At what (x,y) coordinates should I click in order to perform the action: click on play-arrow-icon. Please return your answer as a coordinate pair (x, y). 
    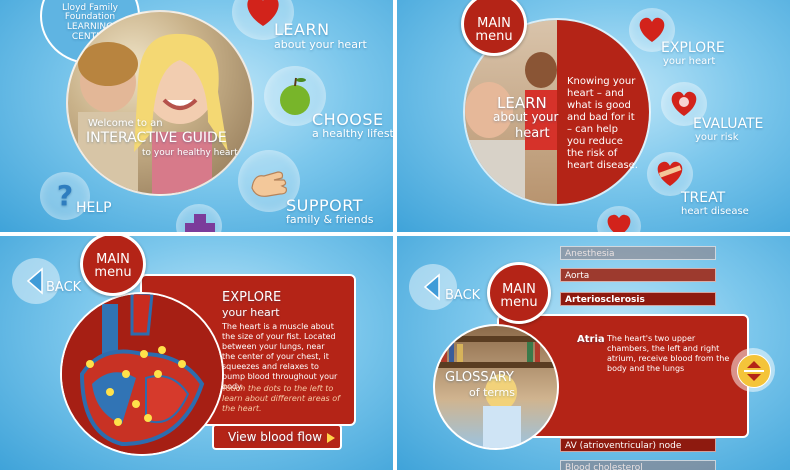
    Looking at the image, I should click on (331, 438).